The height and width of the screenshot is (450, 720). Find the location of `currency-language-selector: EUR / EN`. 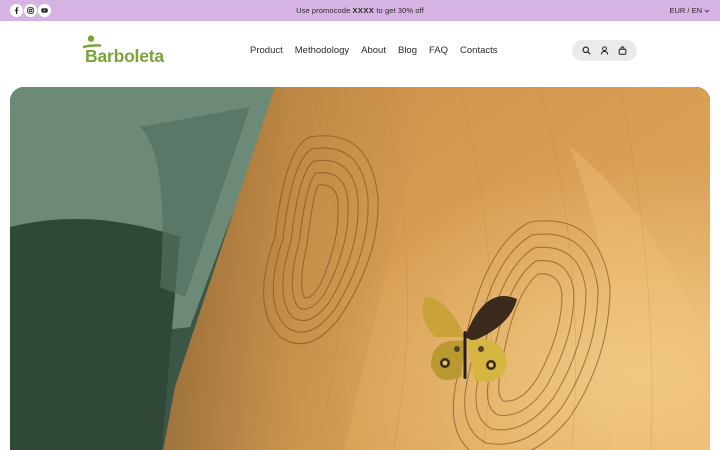

currency-language-selector: EUR / EN is located at coordinates (689, 10).